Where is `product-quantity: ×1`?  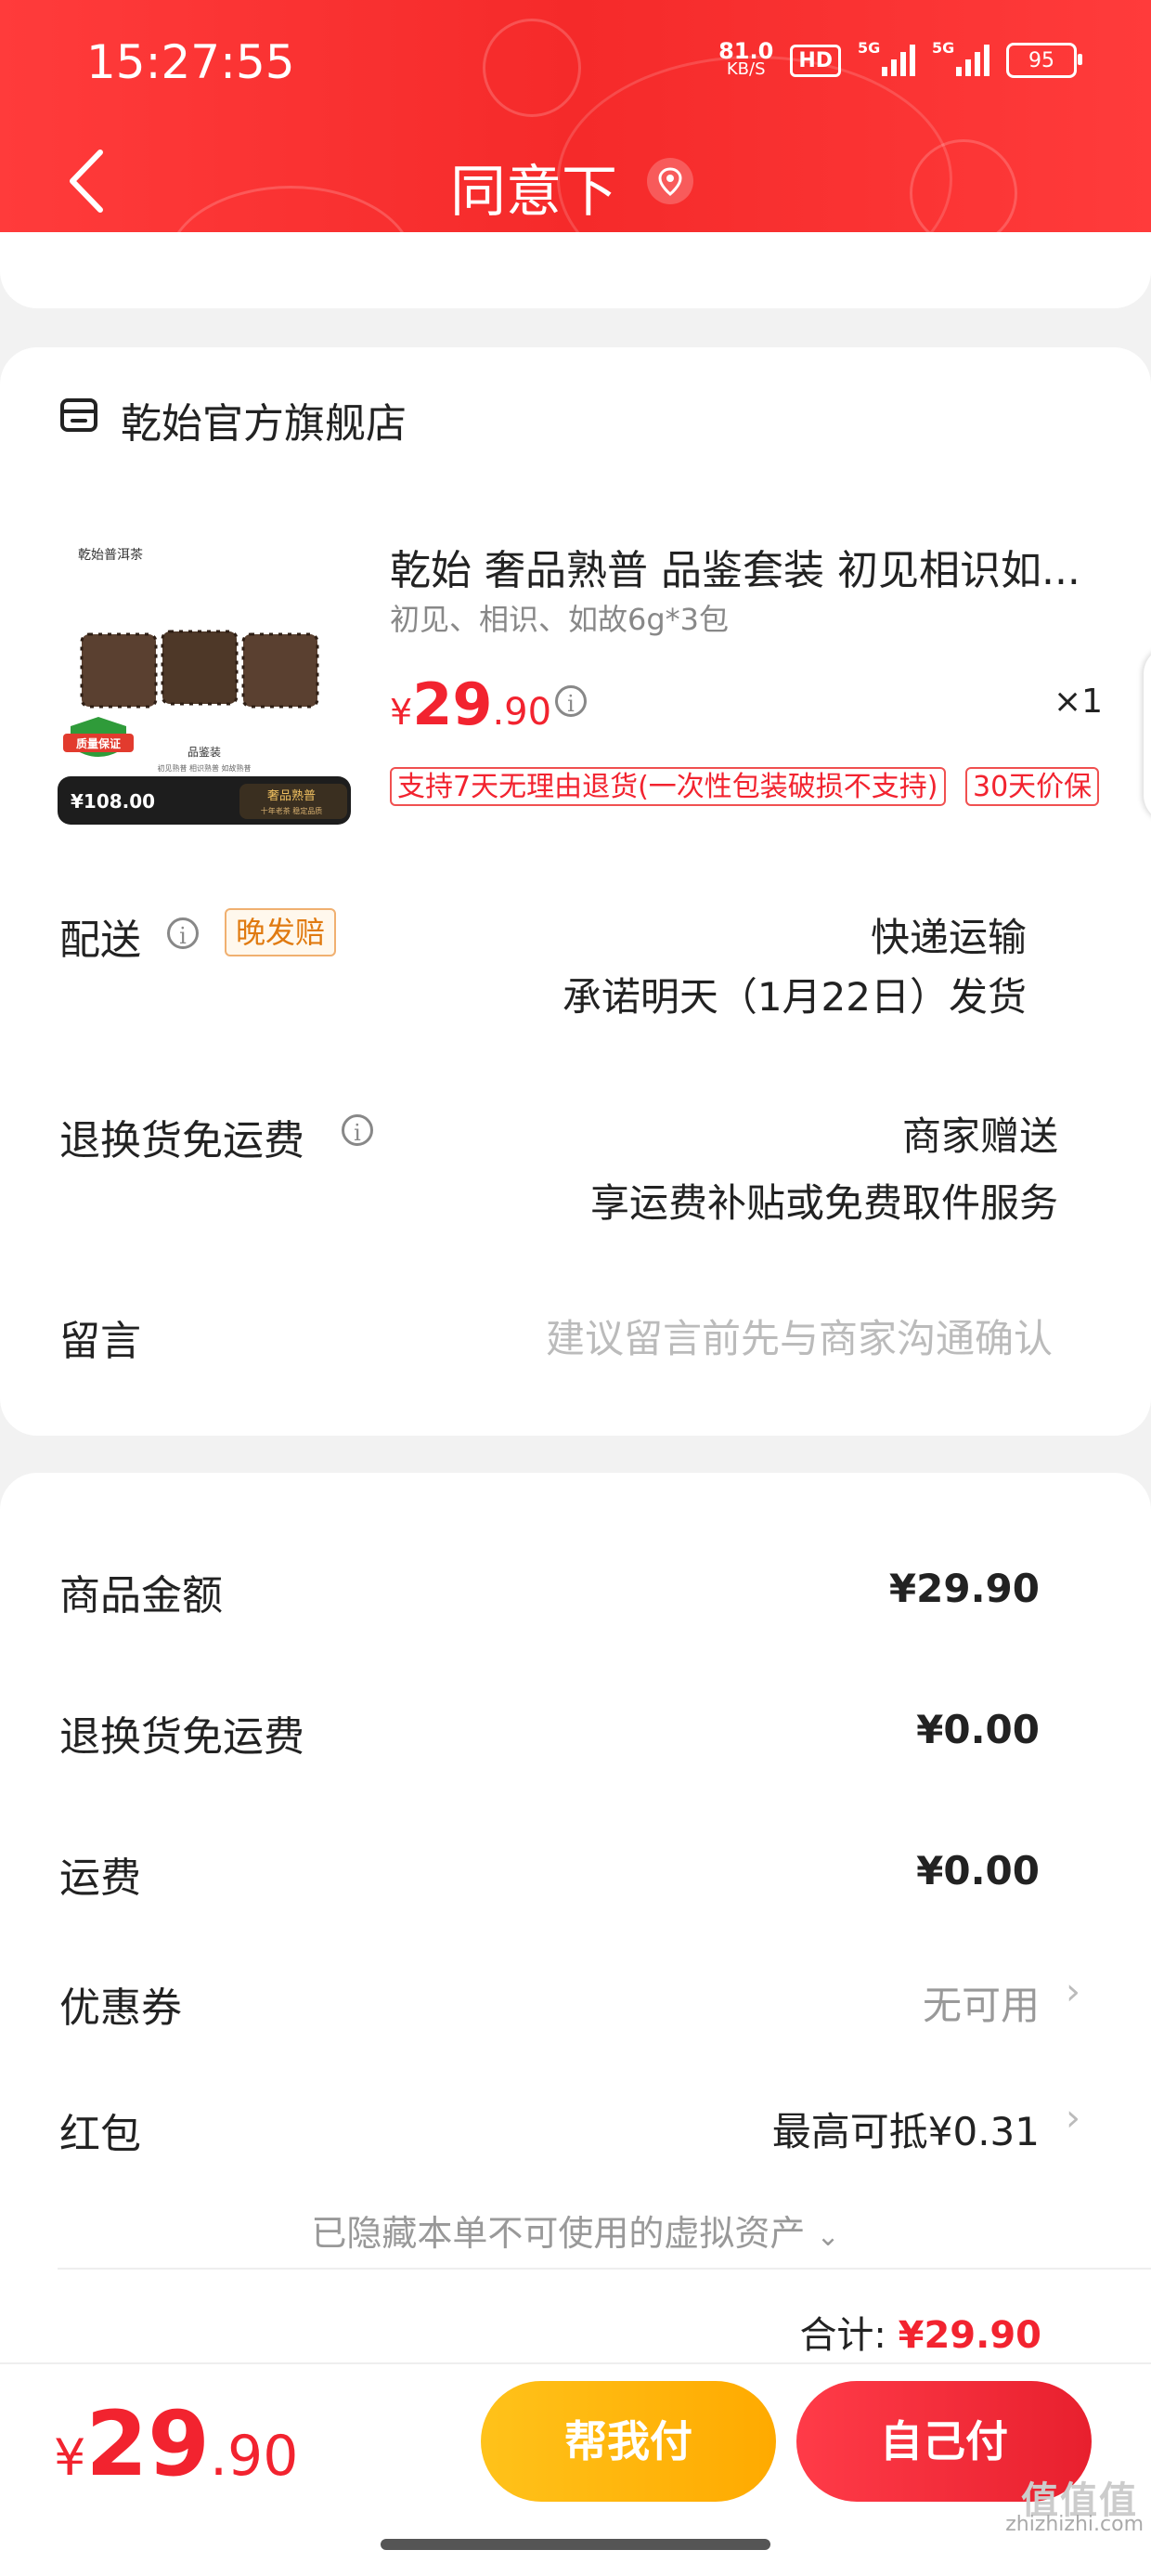
product-quantity: ×1 is located at coordinates (1079, 702).